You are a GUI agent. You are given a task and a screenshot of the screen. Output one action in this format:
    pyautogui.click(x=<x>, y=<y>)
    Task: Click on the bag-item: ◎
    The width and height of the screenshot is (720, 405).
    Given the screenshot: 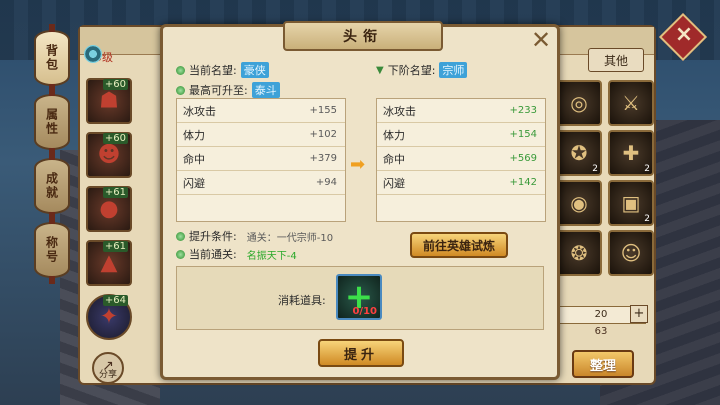 What is the action you would take?
    pyautogui.click(x=579, y=103)
    